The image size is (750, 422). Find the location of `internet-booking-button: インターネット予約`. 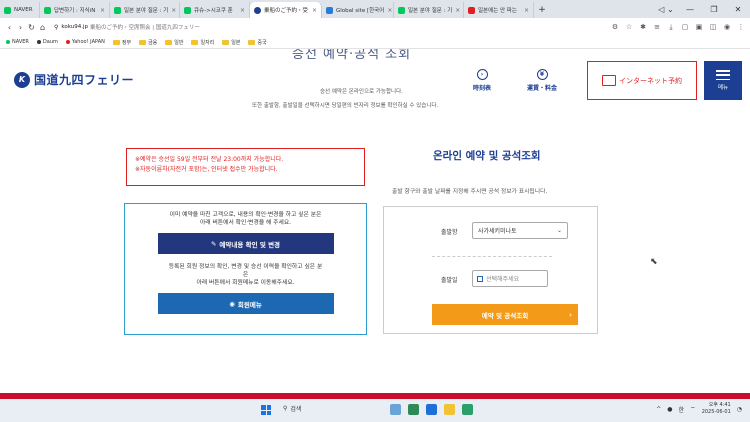

internet-booking-button: インターネット予約 is located at coordinates (642, 80).